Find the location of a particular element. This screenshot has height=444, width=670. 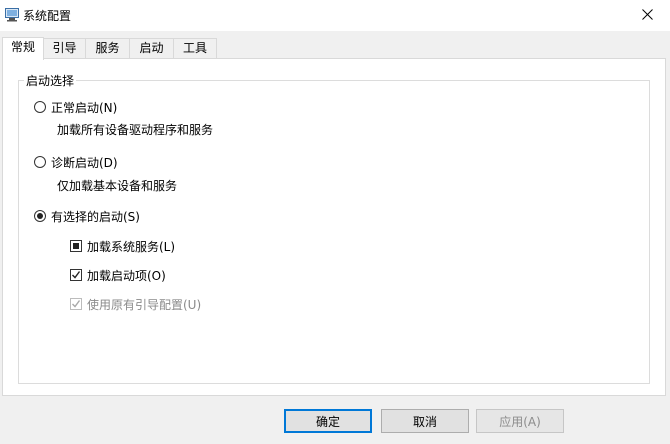

window-title: 系统配置 is located at coordinates (47, 16).